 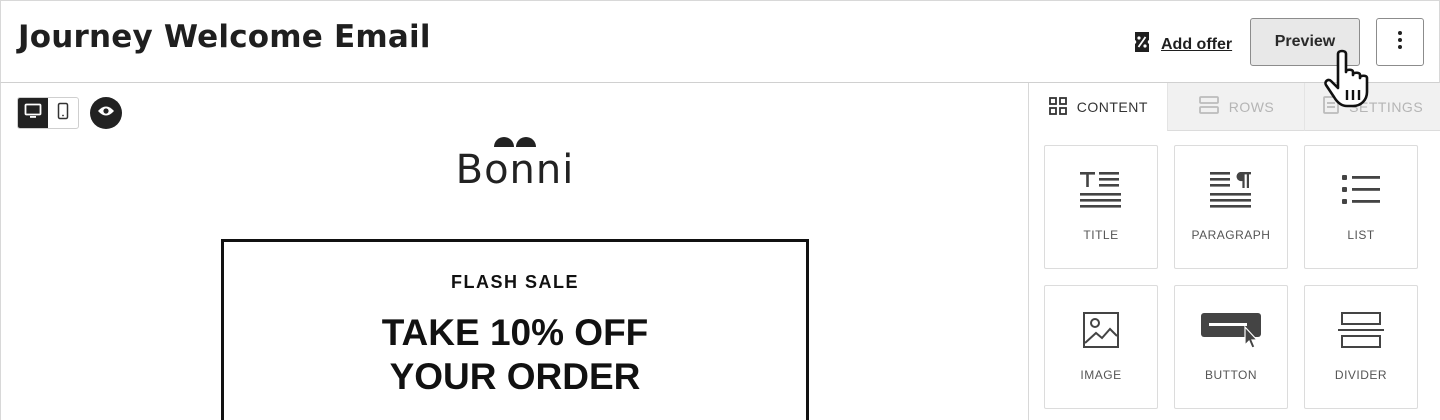 I want to click on mobile-view-button, so click(x=63, y=113).